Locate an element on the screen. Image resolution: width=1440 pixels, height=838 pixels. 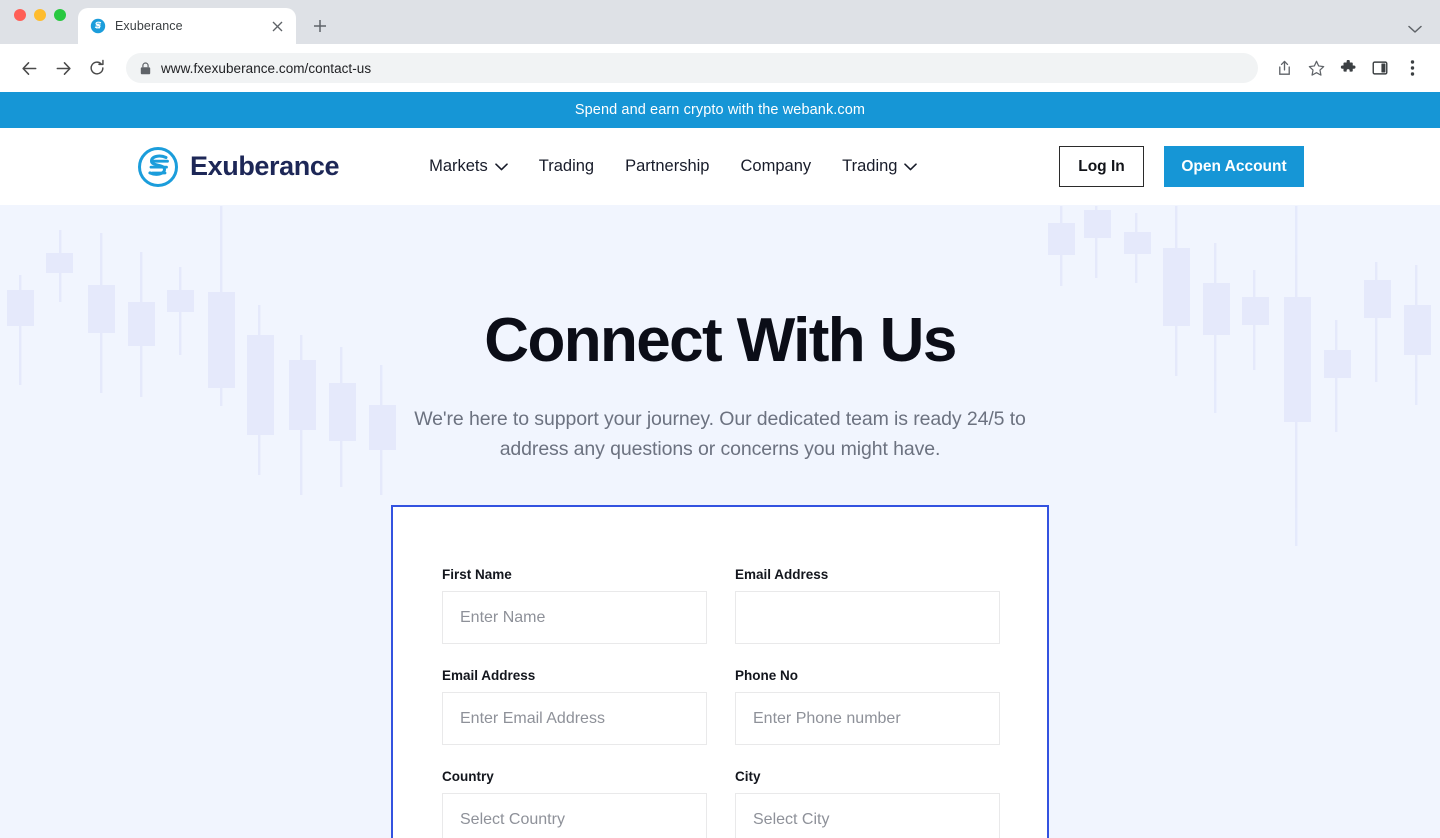
minimize-window-button is located at coordinates (40, 15).